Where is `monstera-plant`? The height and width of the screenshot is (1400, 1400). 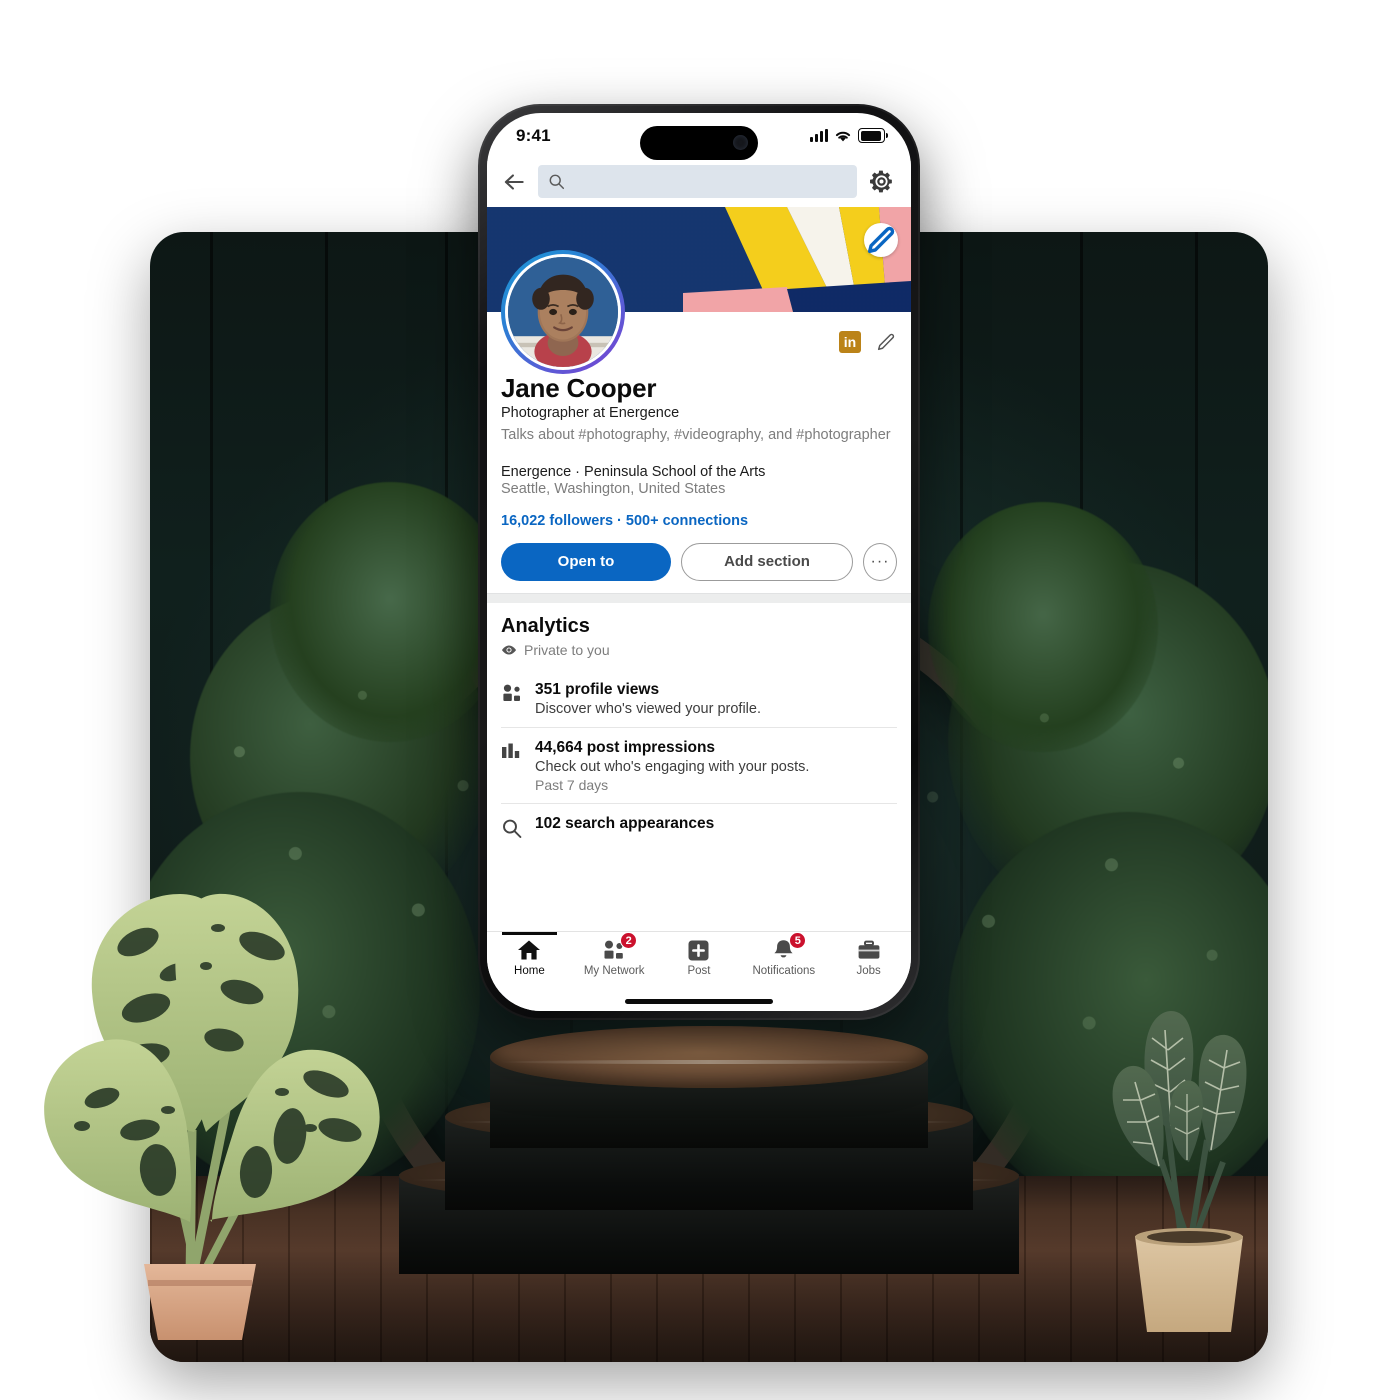
monstera-plant is located at coordinates (212, 1116).